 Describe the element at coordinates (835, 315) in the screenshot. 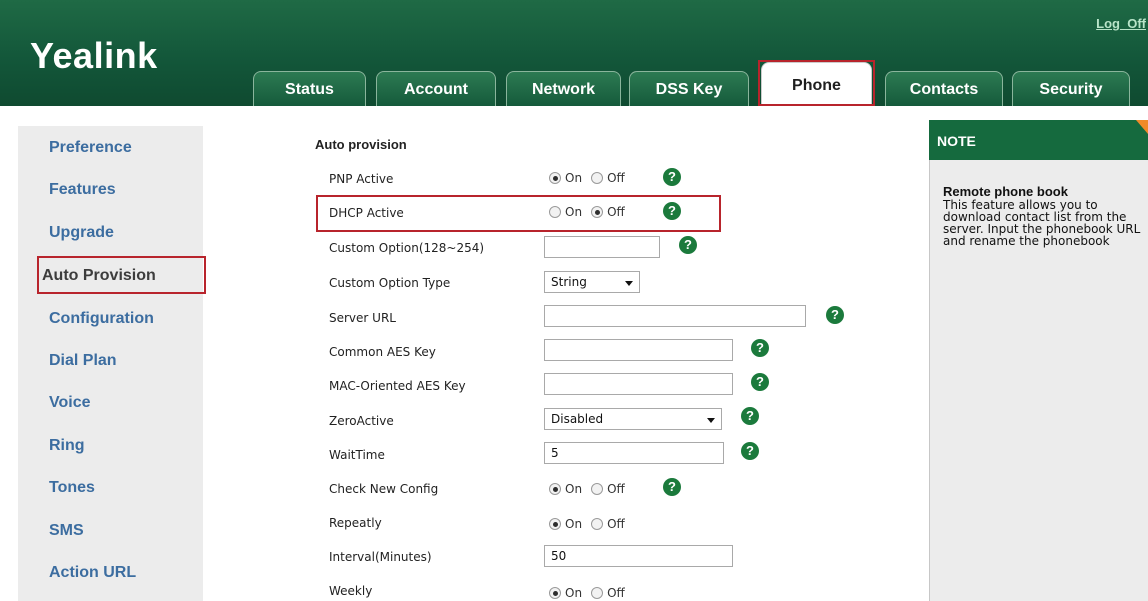

I see `server-url-help-icon: ?` at that location.